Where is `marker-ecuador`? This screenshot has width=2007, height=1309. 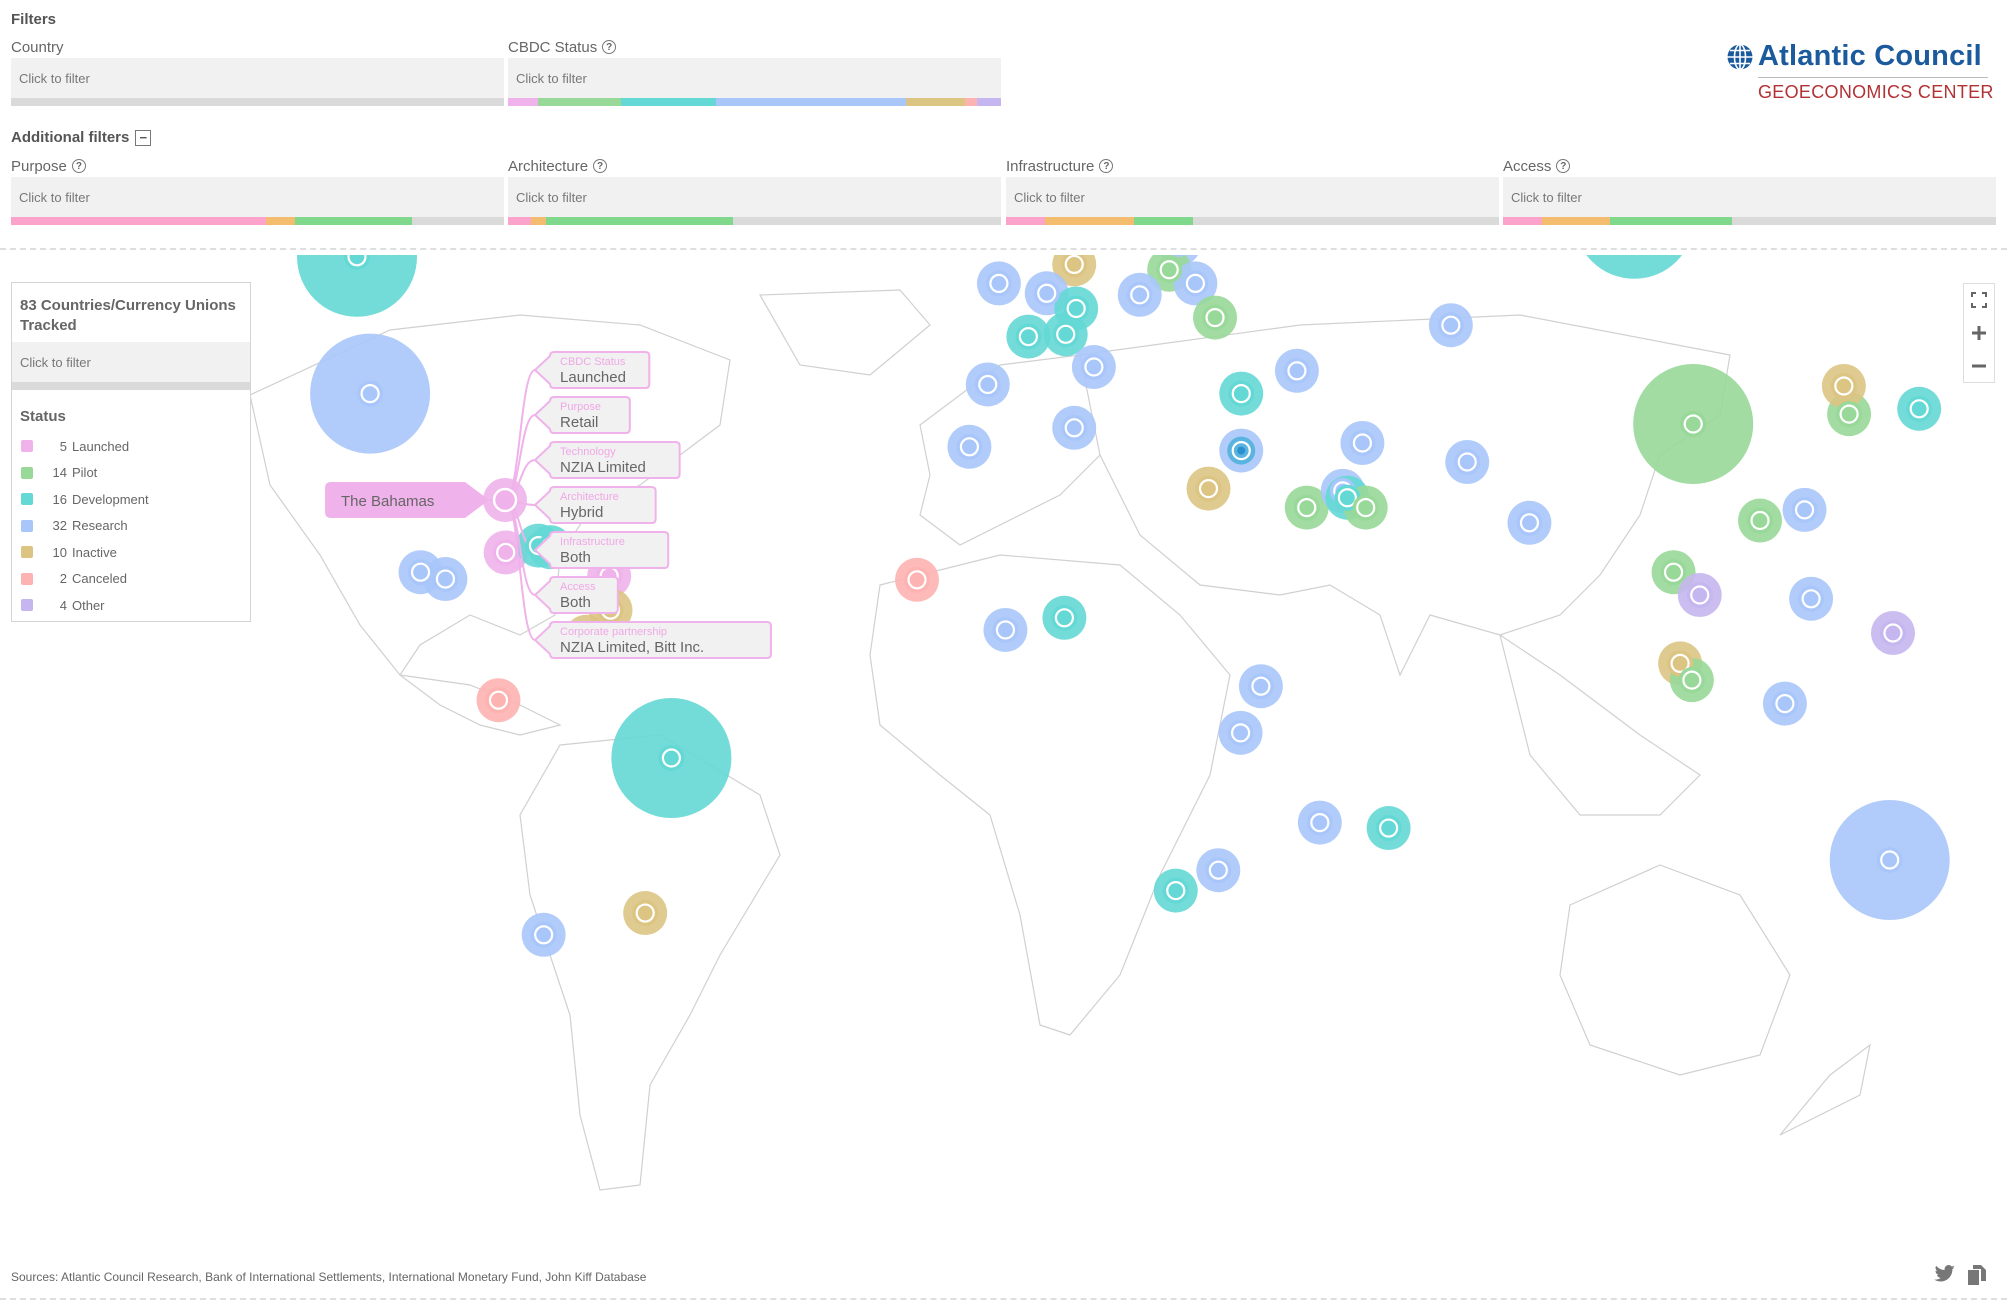 marker-ecuador is located at coordinates (498, 700).